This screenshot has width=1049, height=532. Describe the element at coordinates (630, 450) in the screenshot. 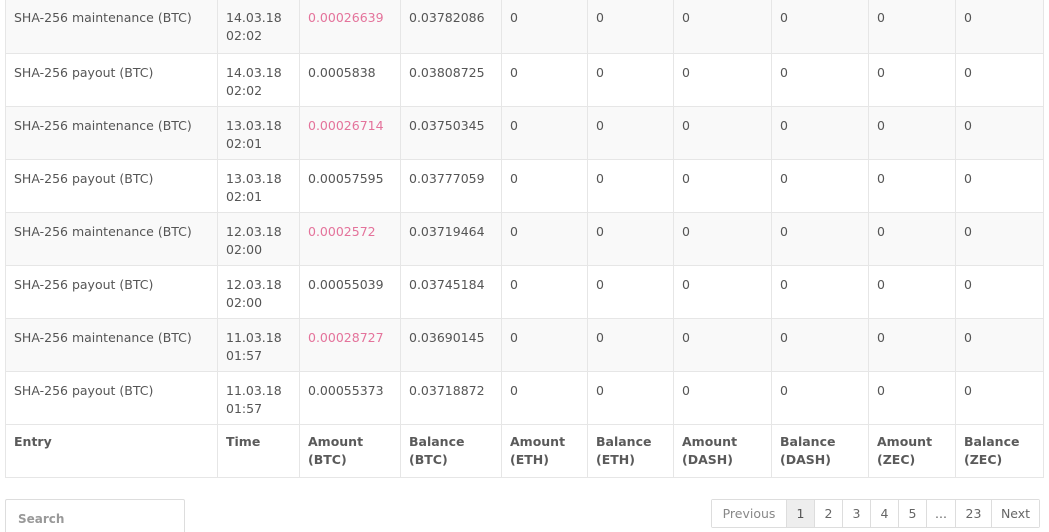

I see `balance-eth-header: Balance (ETH)` at that location.